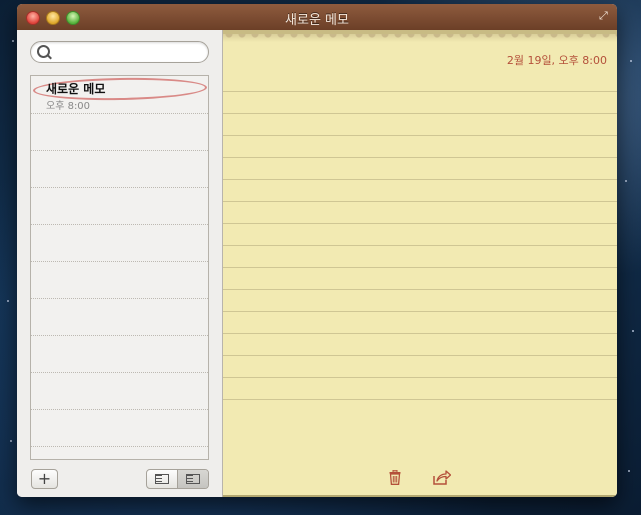 This screenshot has height=515, width=641. I want to click on view-toggle, so click(177, 479).